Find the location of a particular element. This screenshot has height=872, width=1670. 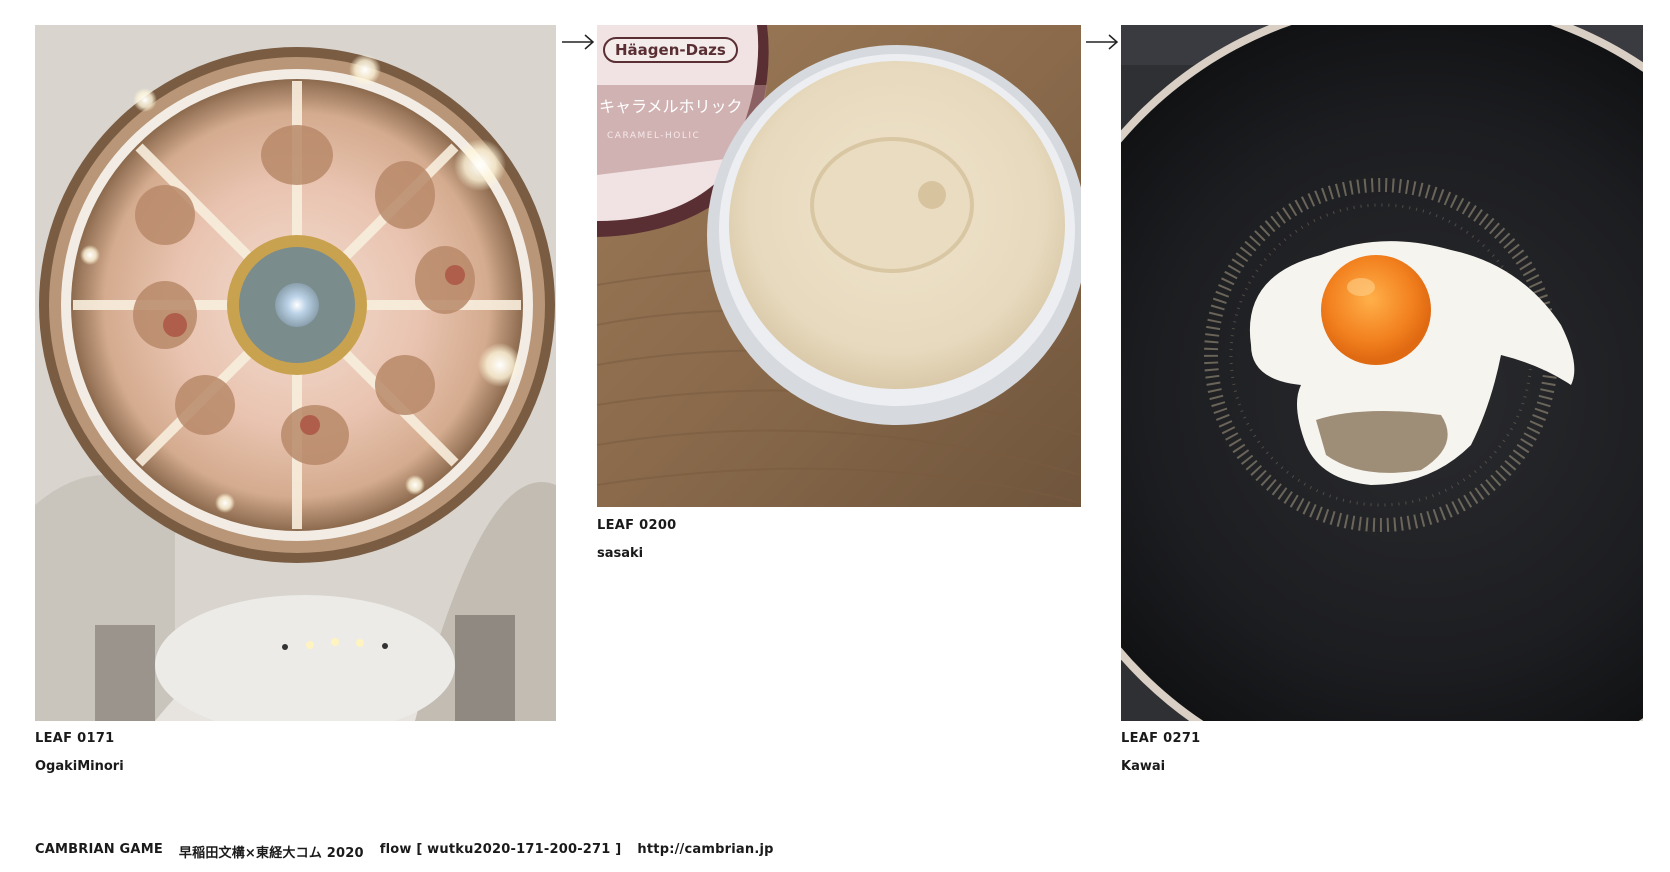

leaf-author: sasaki is located at coordinates (620, 553).